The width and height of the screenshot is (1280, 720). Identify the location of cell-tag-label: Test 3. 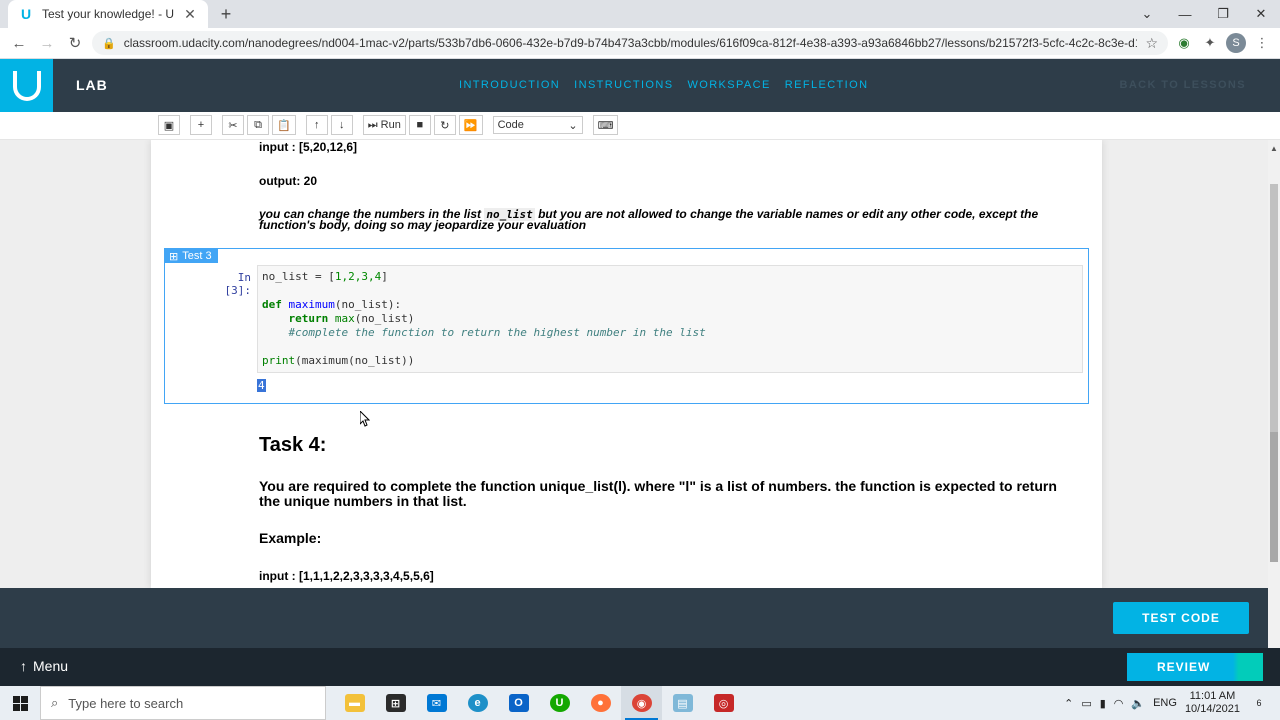
(197, 256).